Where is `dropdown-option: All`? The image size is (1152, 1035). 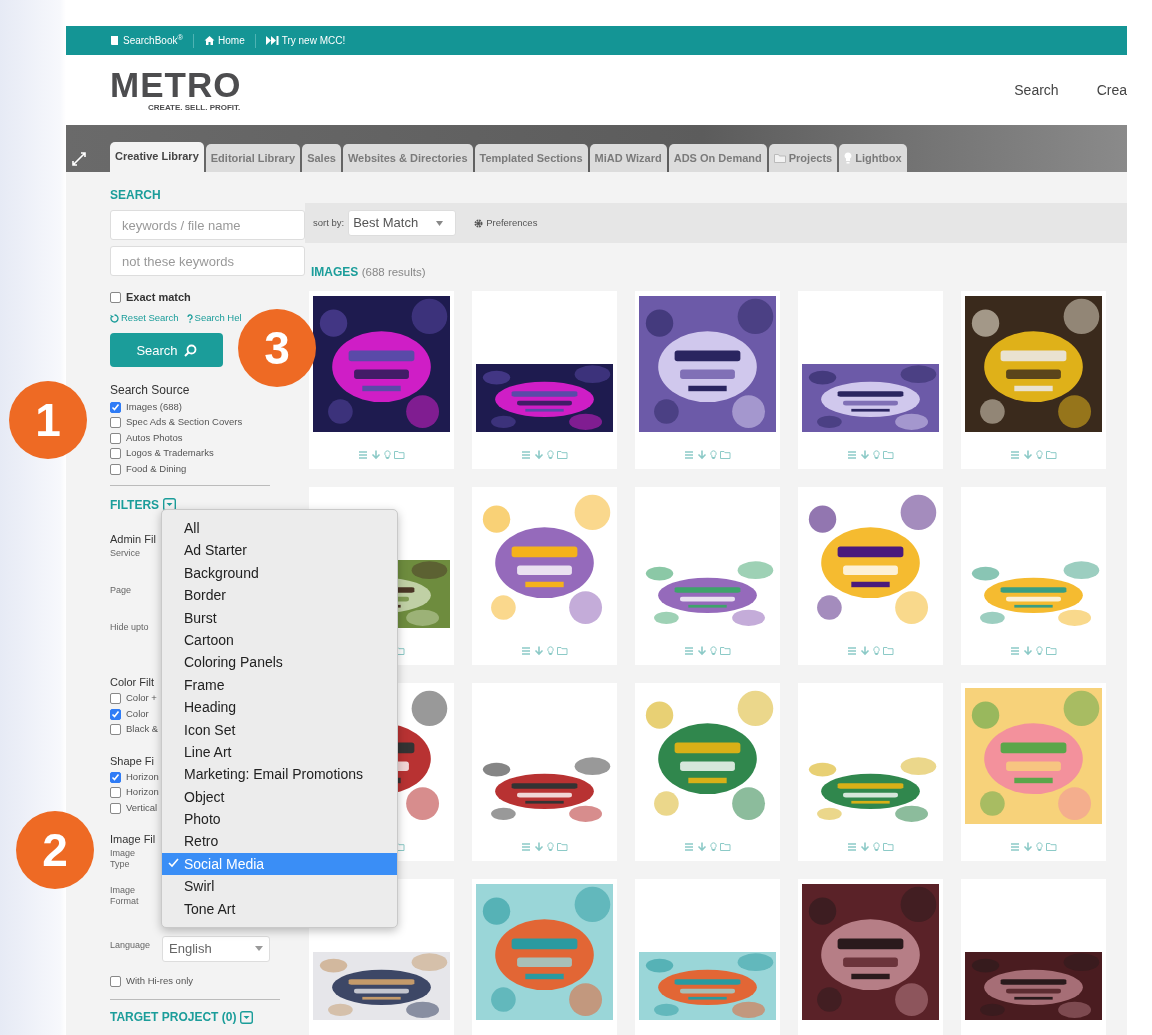 dropdown-option: All is located at coordinates (279, 528).